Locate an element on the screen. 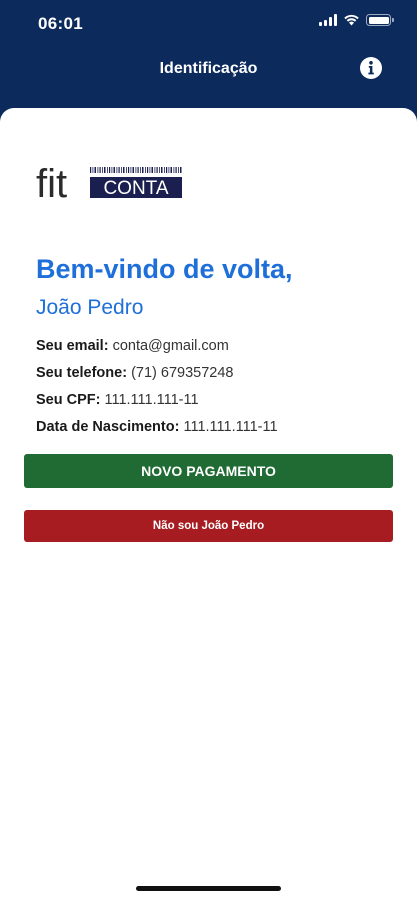 This screenshot has height=900, width=417. battery-icon is located at coordinates (380, 20).